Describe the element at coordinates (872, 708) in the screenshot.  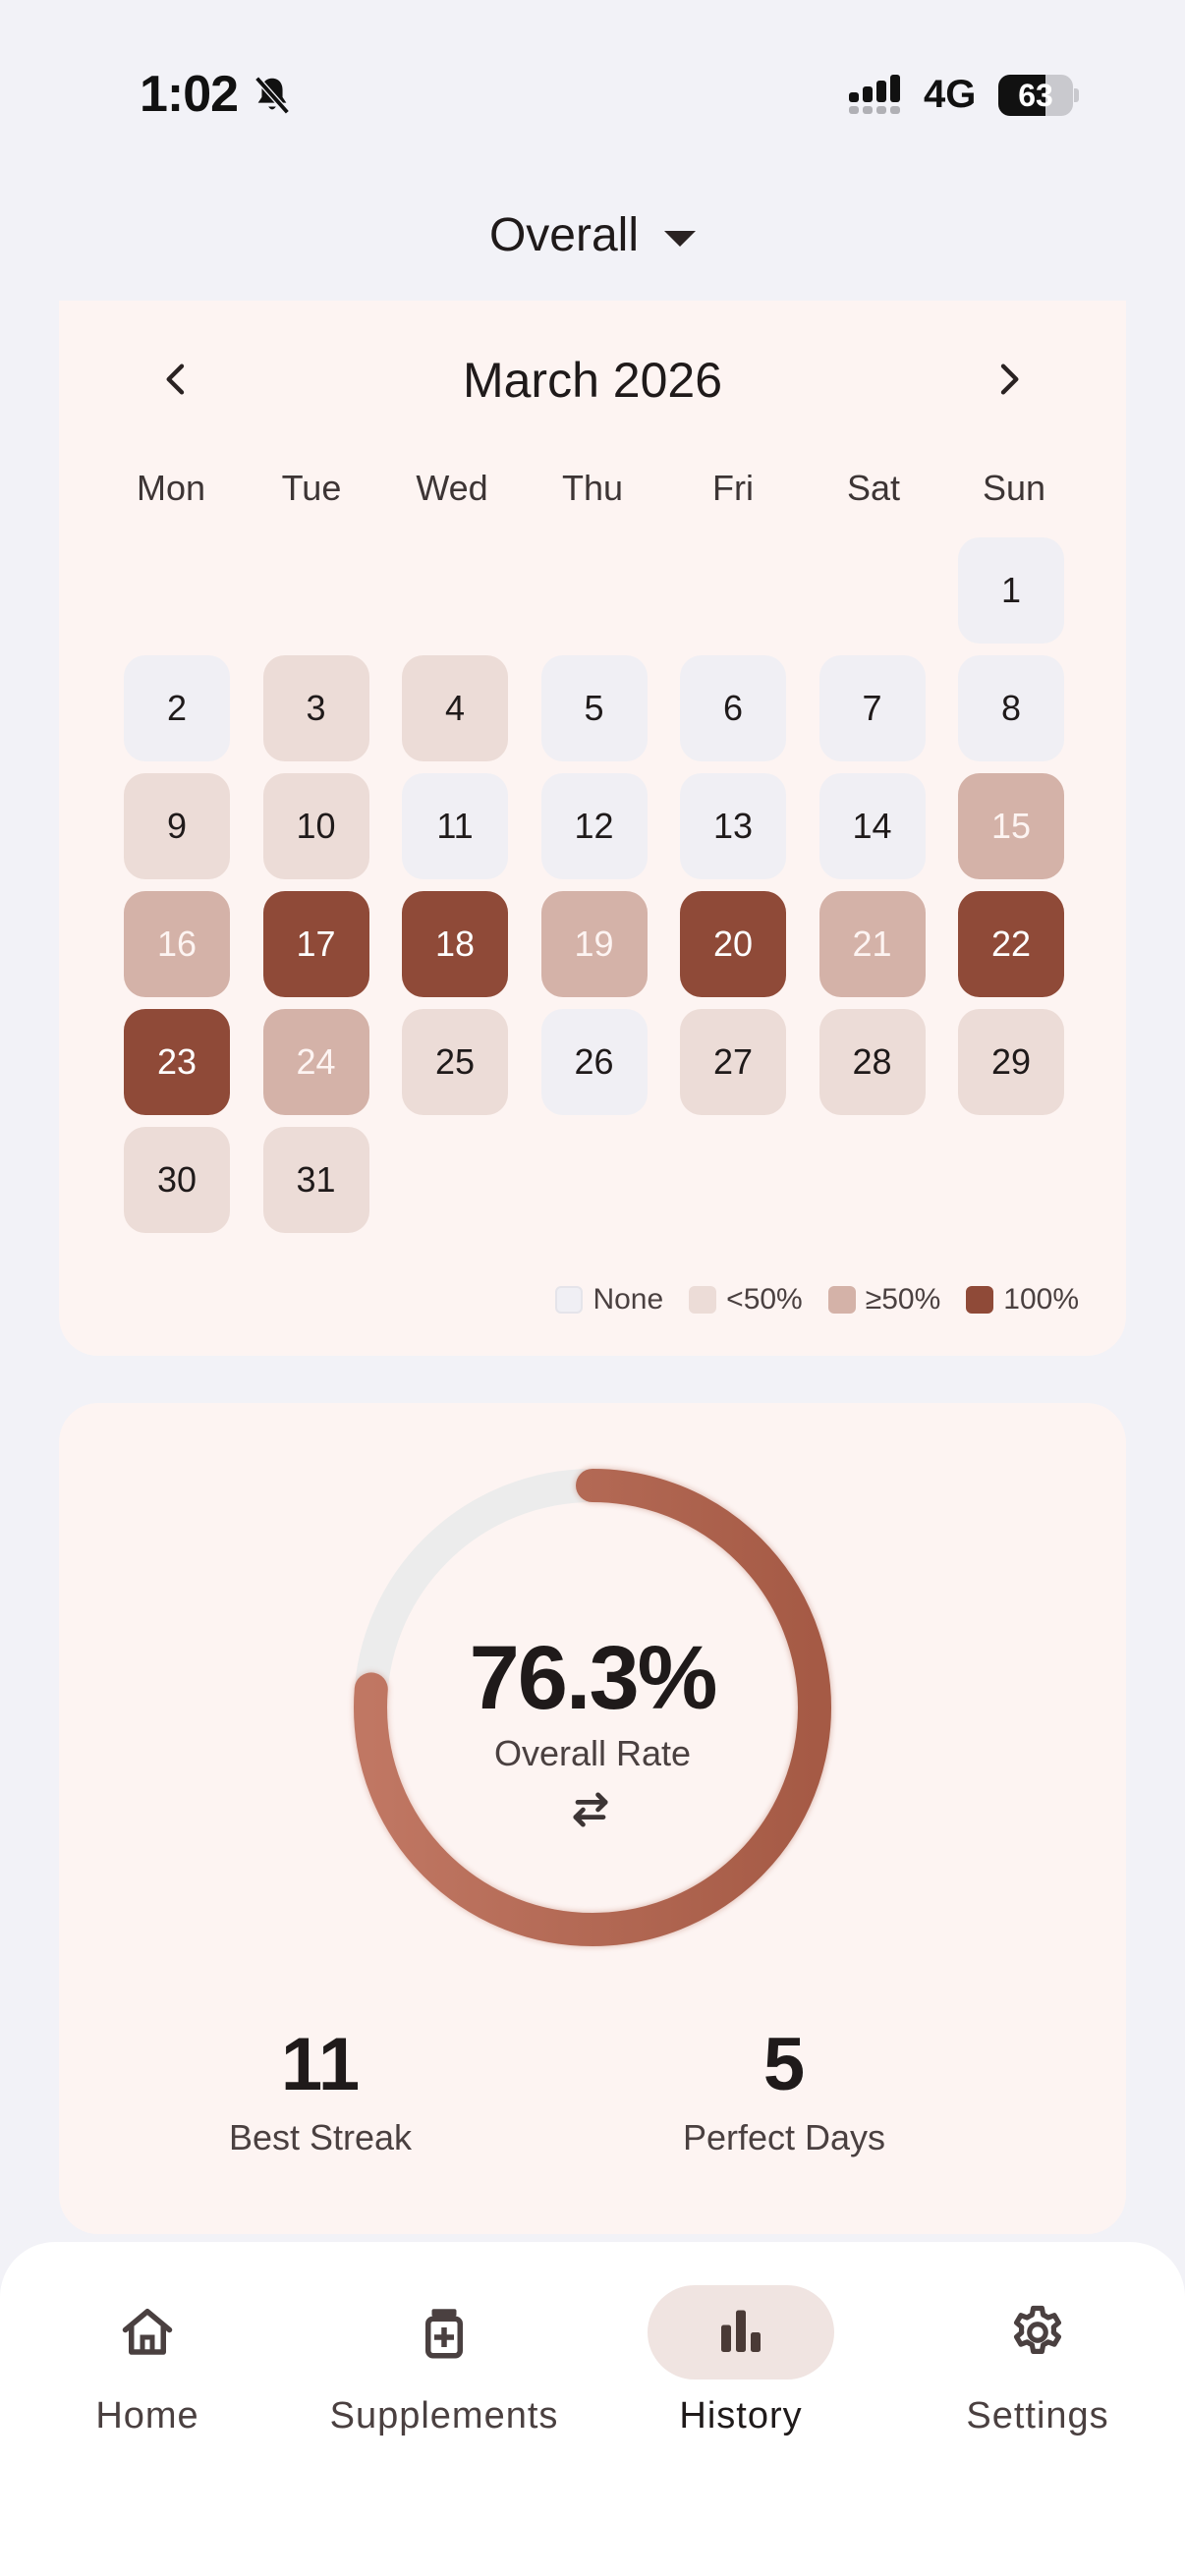
I see `calendar-day: 7` at that location.